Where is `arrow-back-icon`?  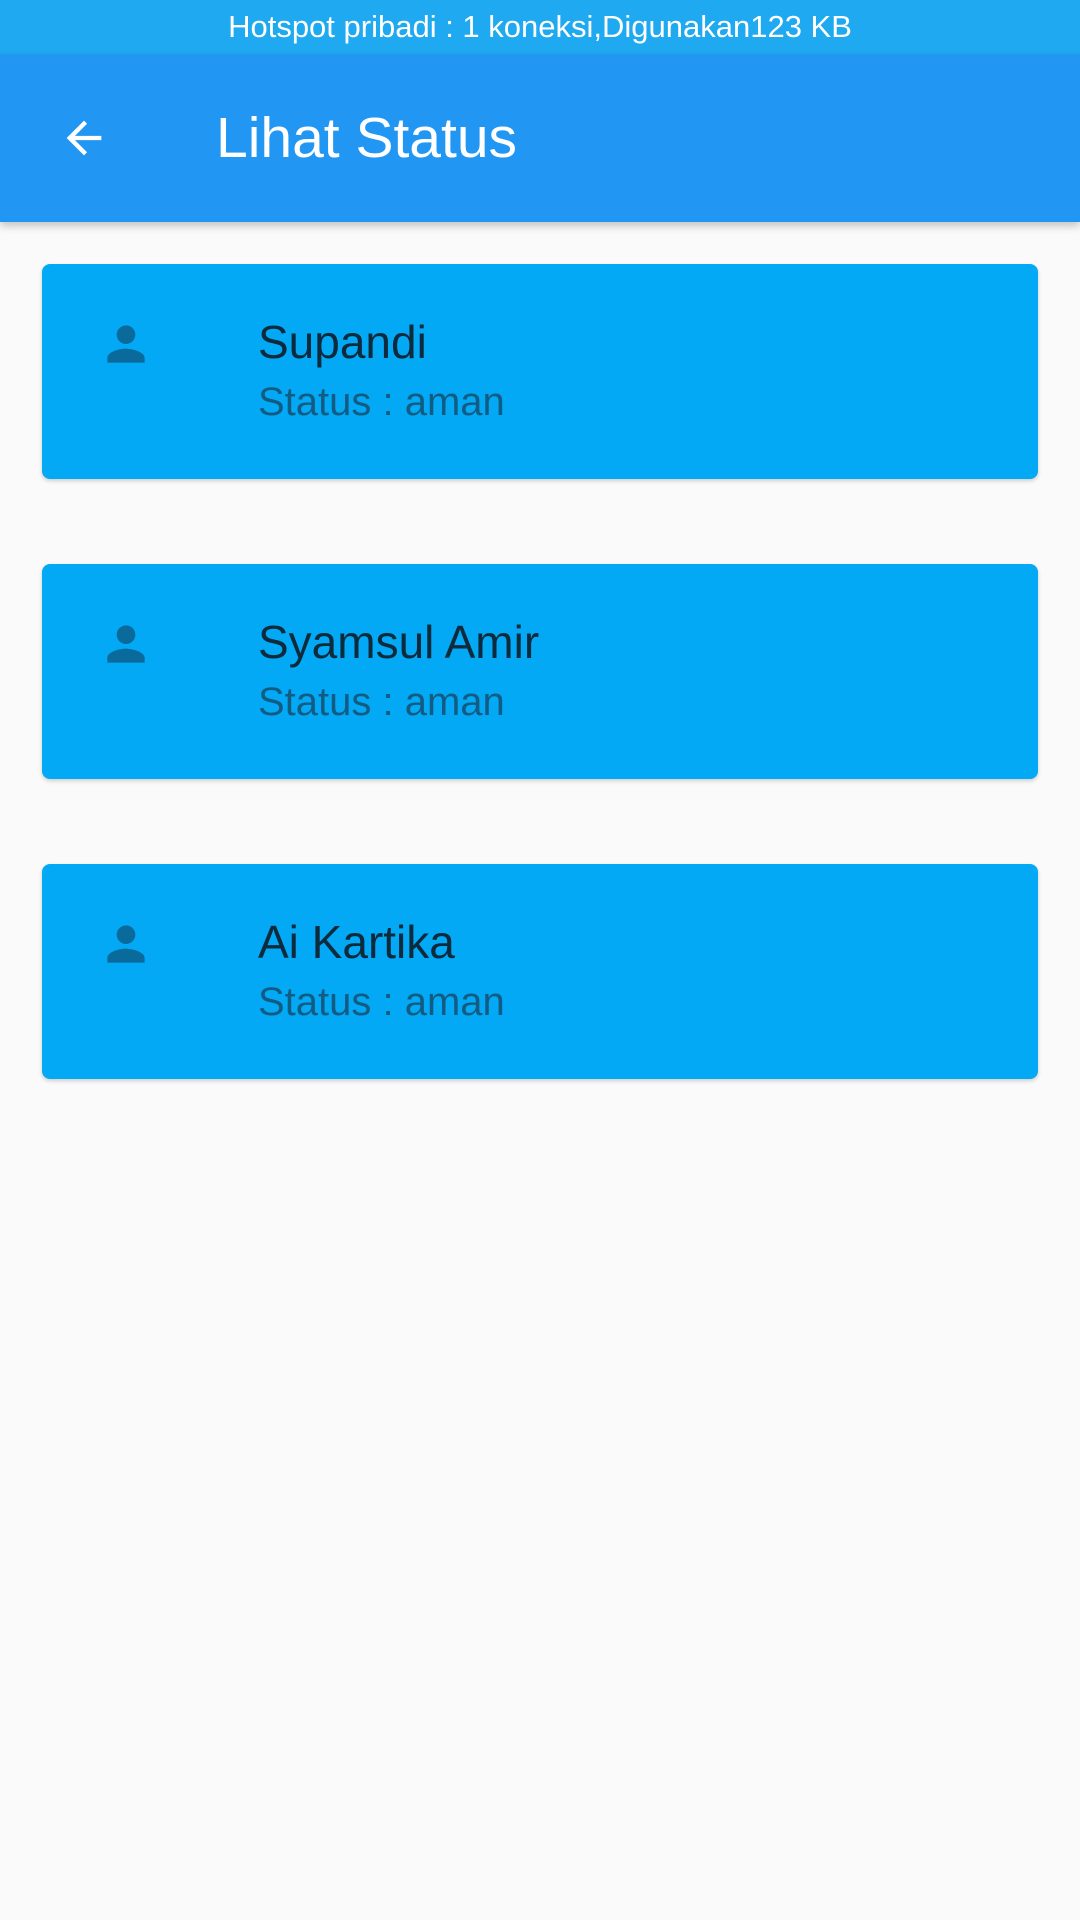 arrow-back-icon is located at coordinates (84, 138).